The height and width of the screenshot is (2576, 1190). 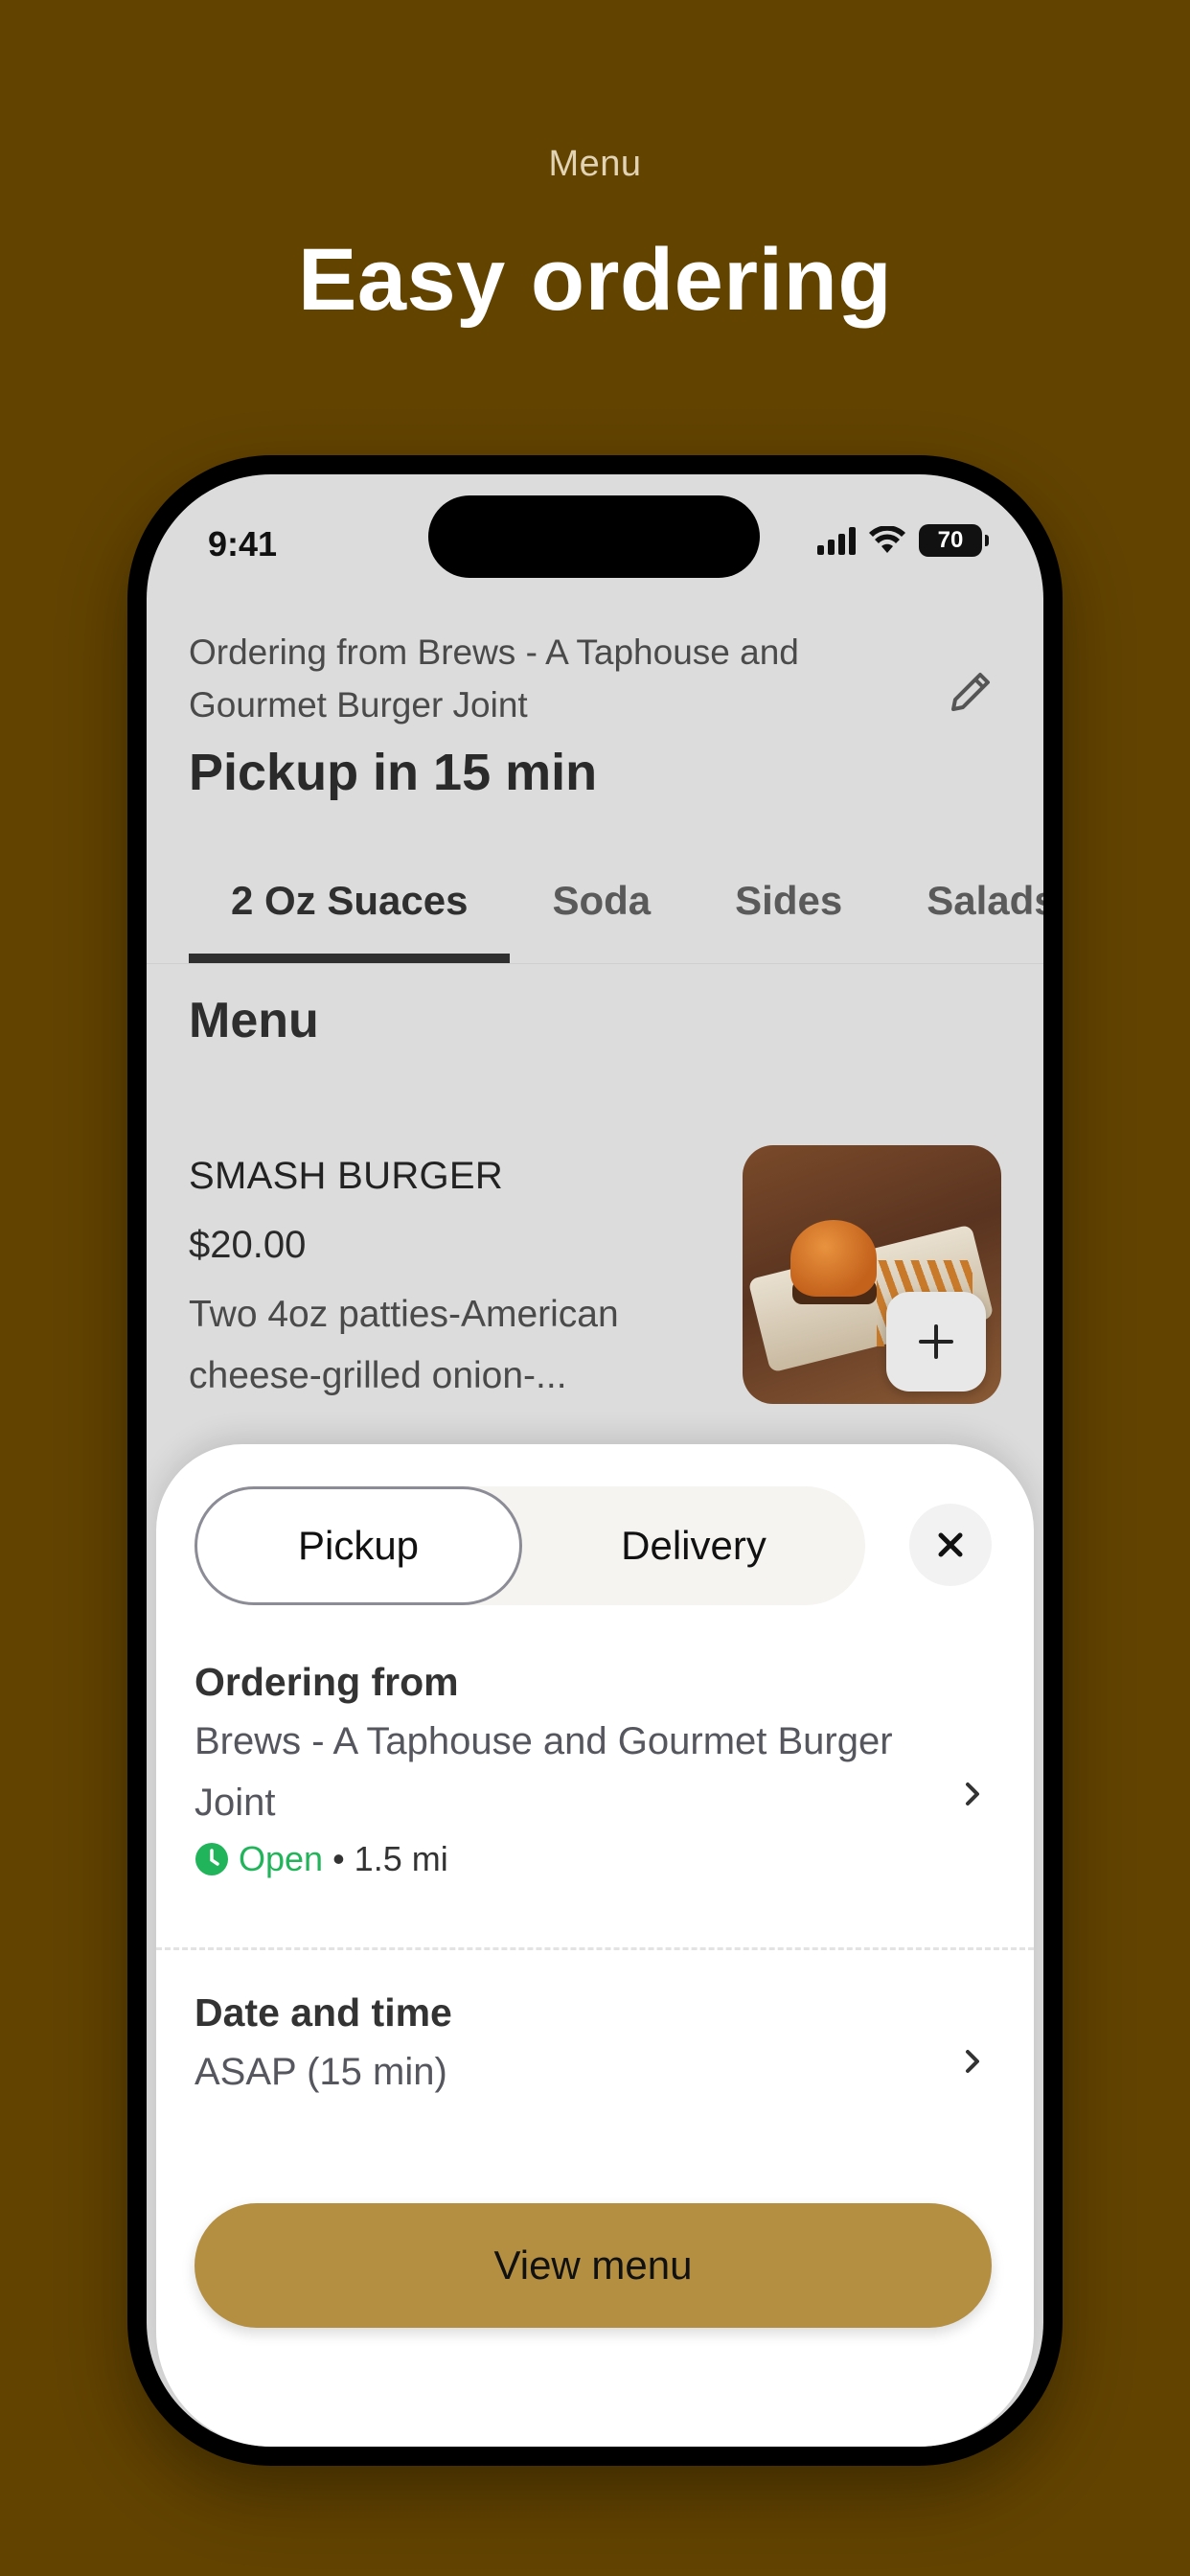 What do you see at coordinates (248, 1245) in the screenshot?
I see `item-price: $20.00` at bounding box center [248, 1245].